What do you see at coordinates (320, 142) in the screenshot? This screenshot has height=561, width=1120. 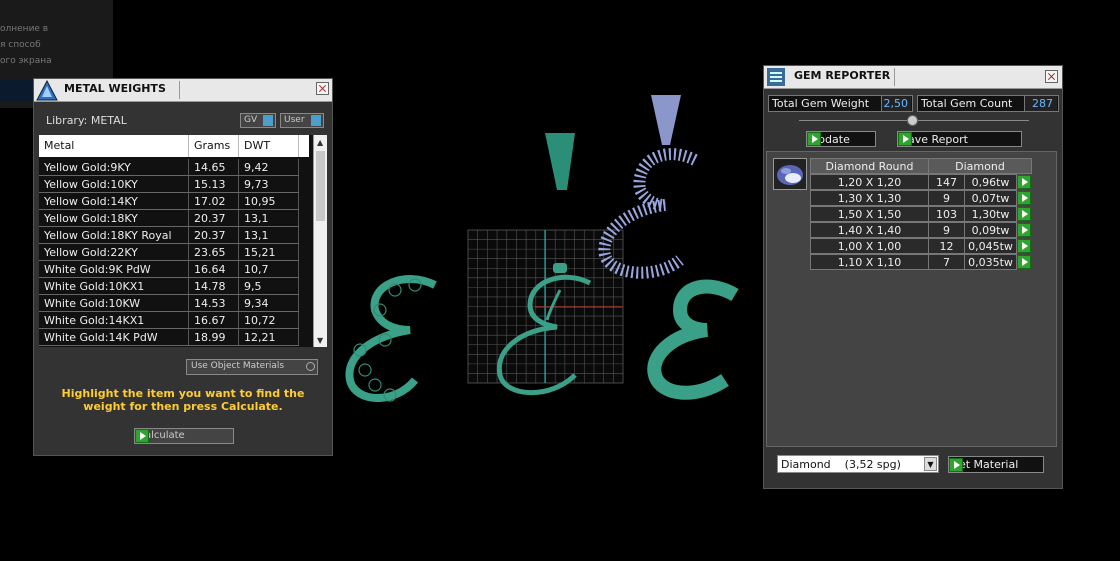 I see `scroll-up-icon: ▲` at bounding box center [320, 142].